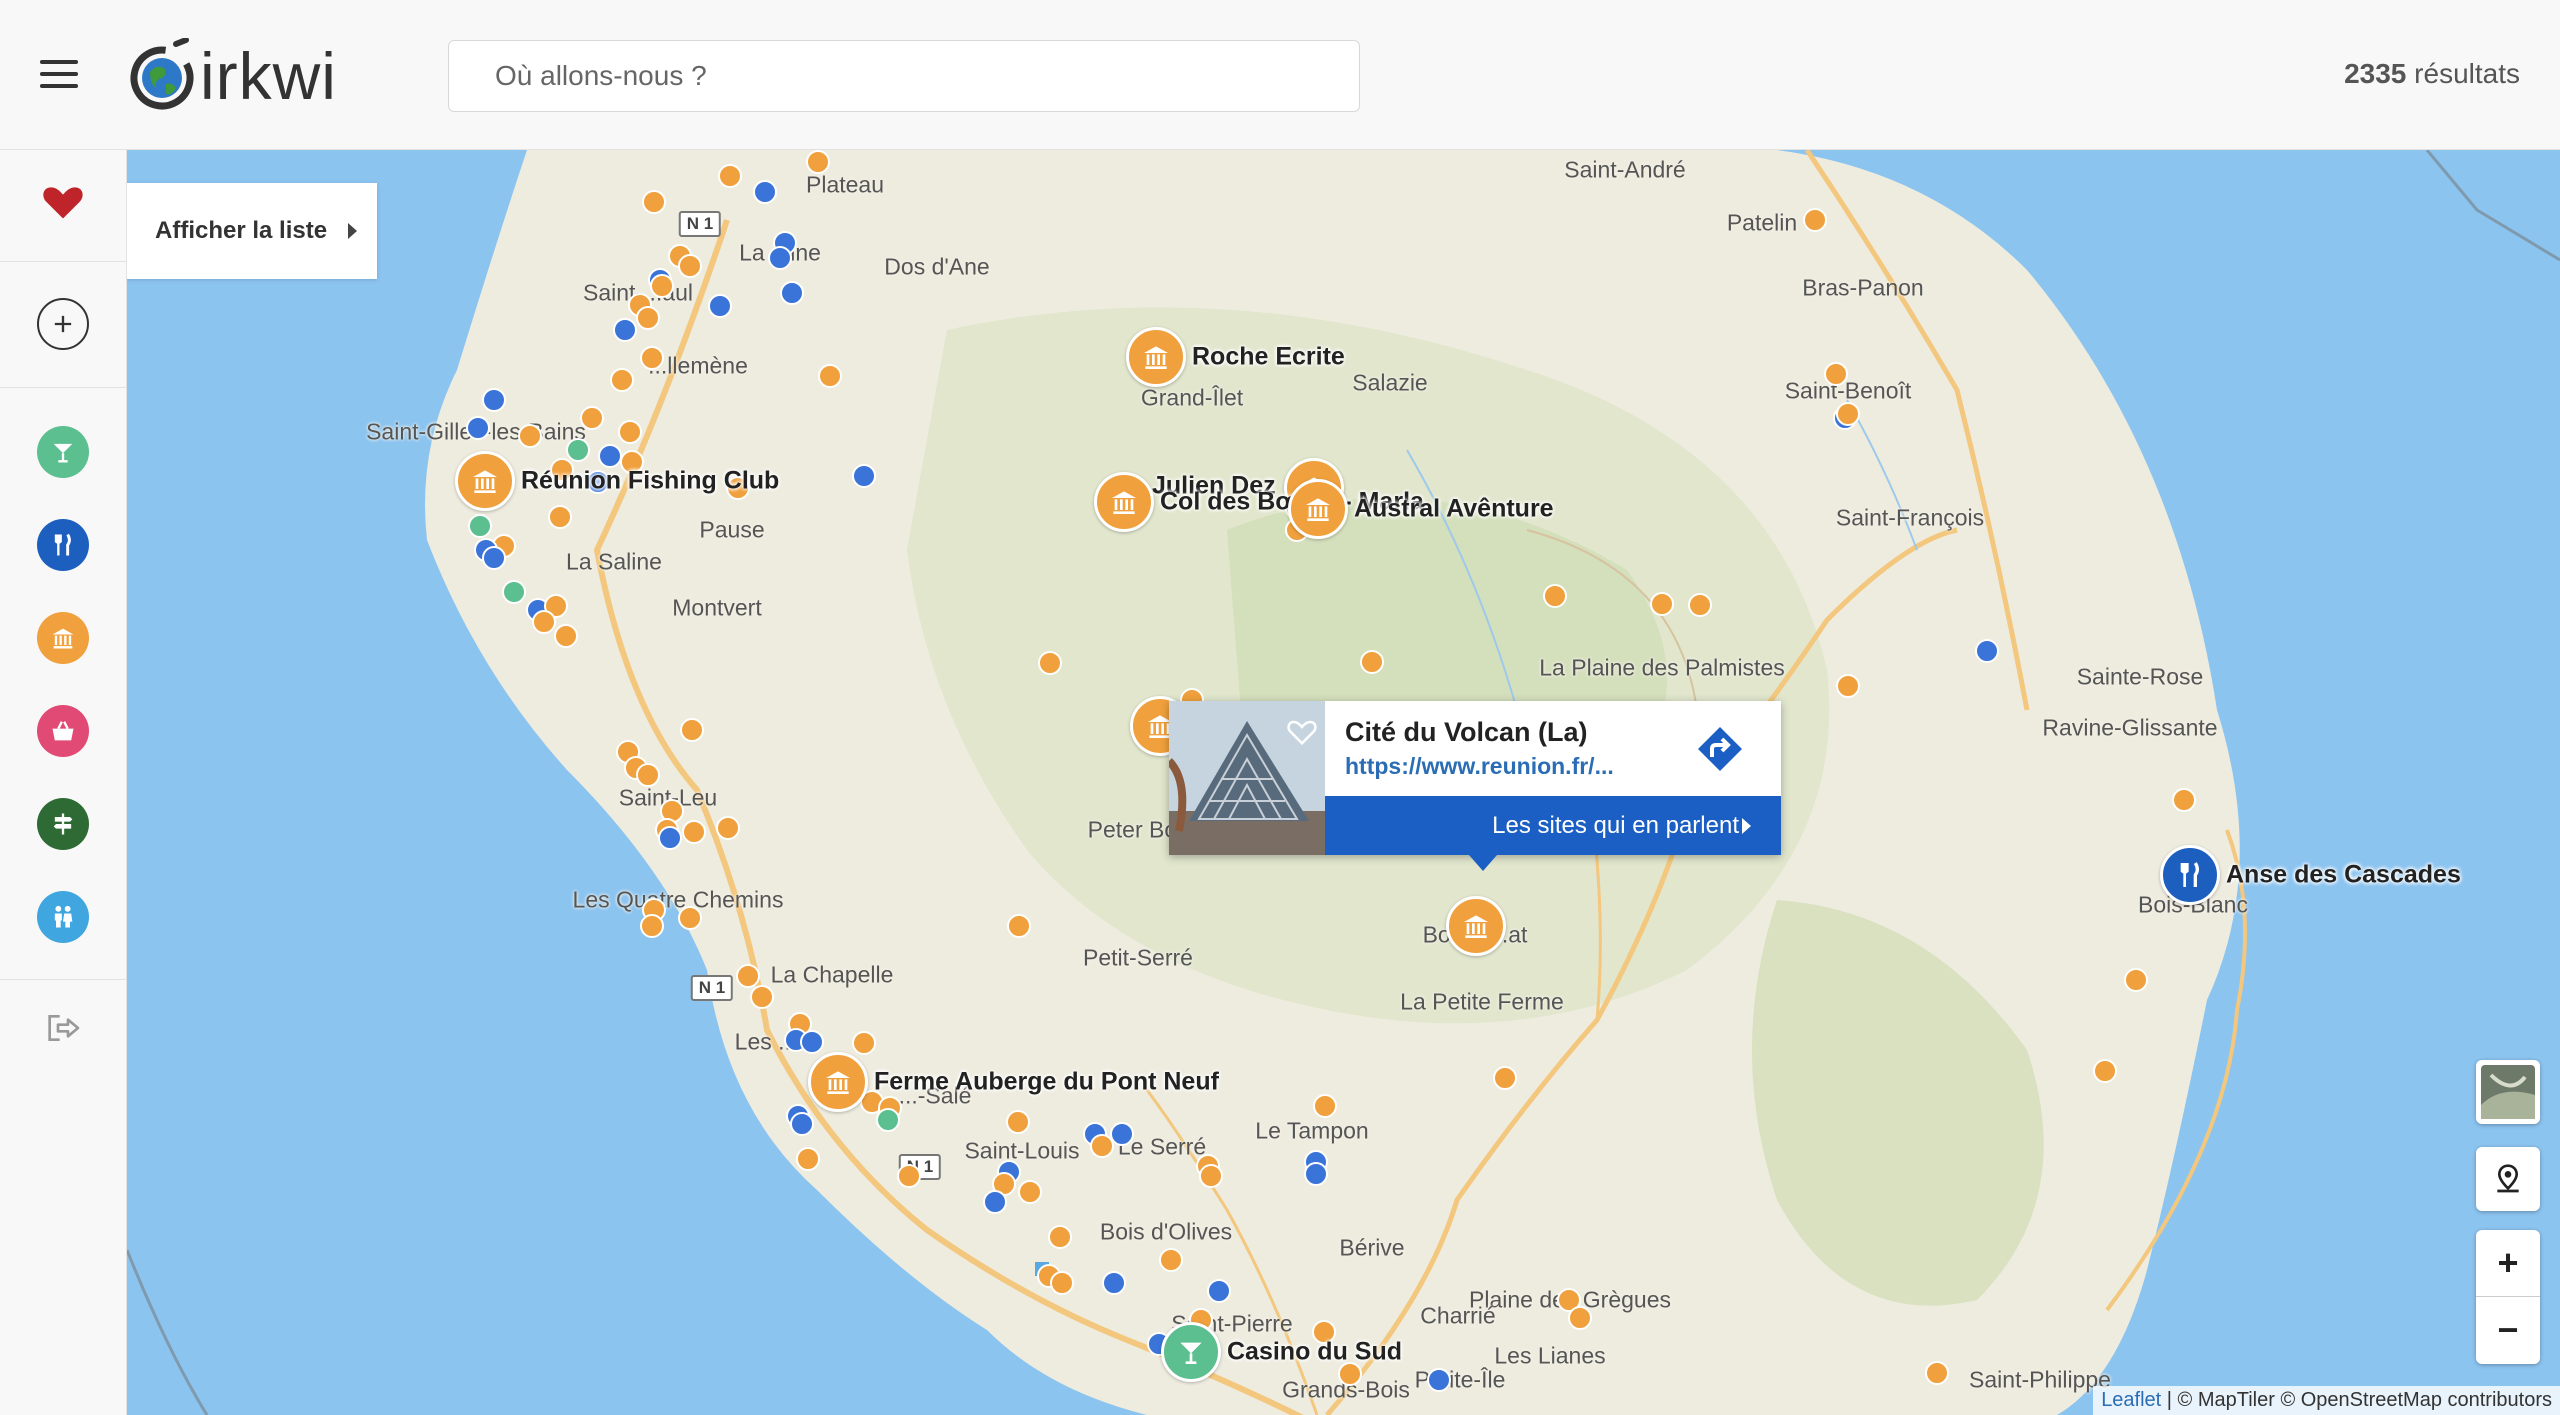 This screenshot has height=1415, width=2560. What do you see at coordinates (1314, 1352) in the screenshot?
I see `poi-marker-label: Casino du Sud` at bounding box center [1314, 1352].